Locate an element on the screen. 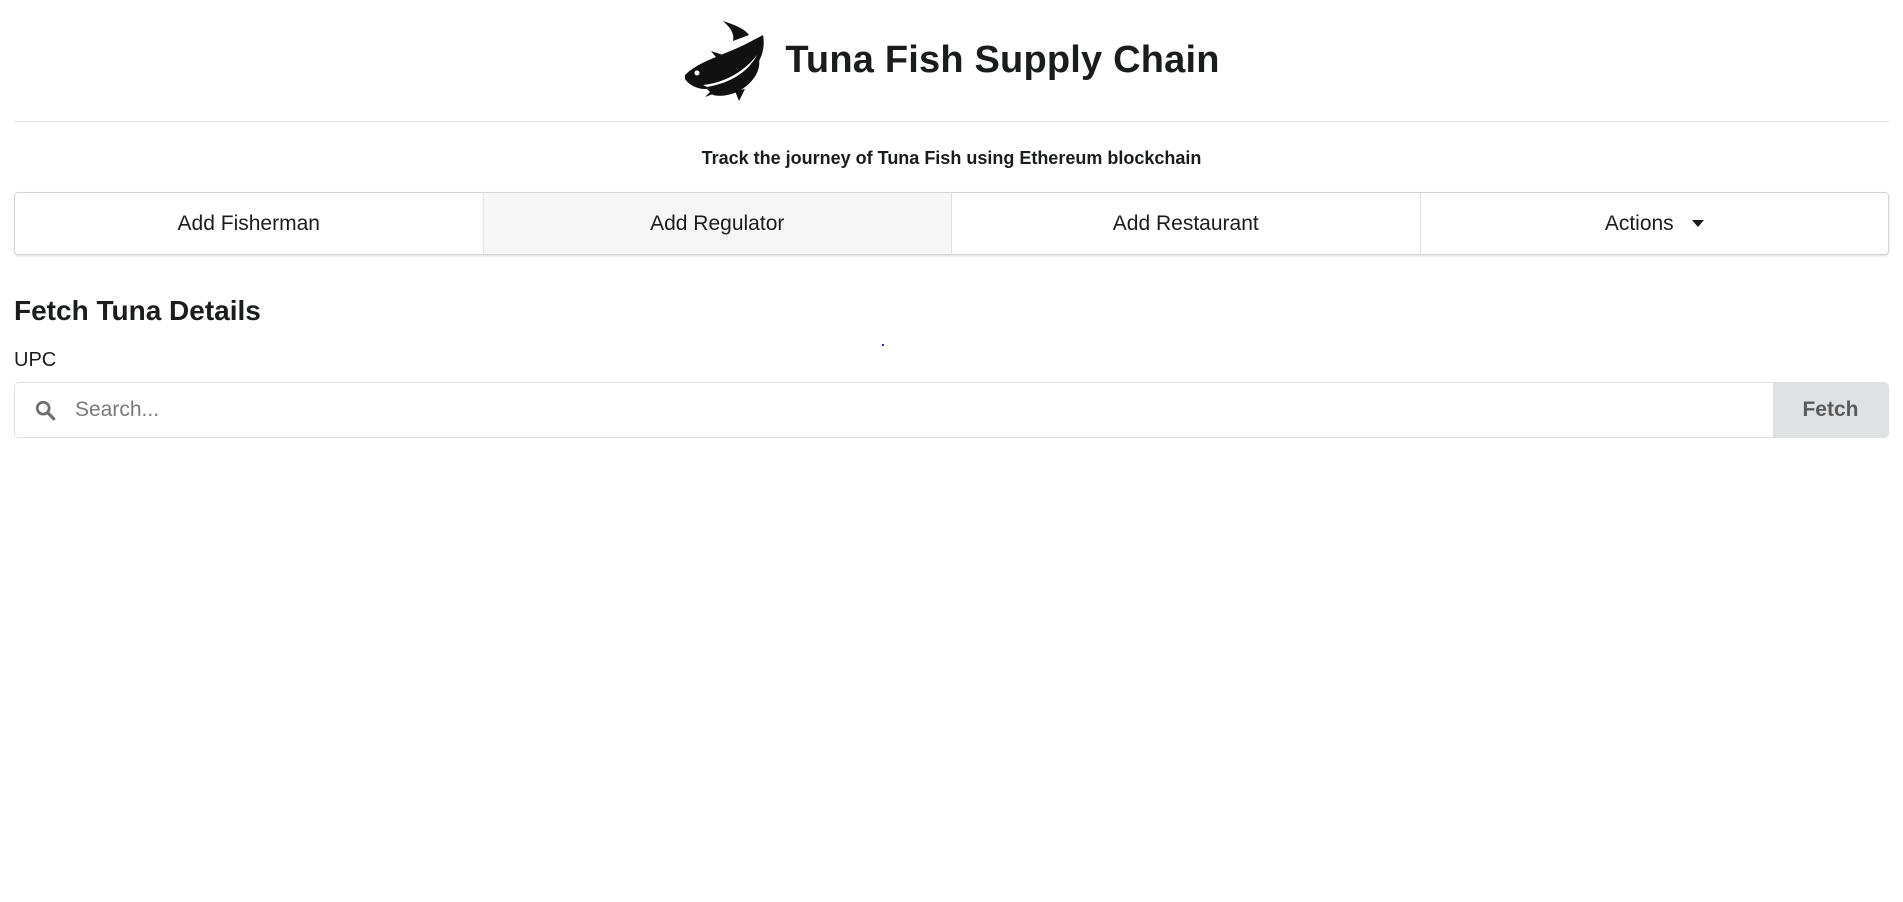 The height and width of the screenshot is (902, 1903). tuna-fish-logo-icon is located at coordinates (725, 60).